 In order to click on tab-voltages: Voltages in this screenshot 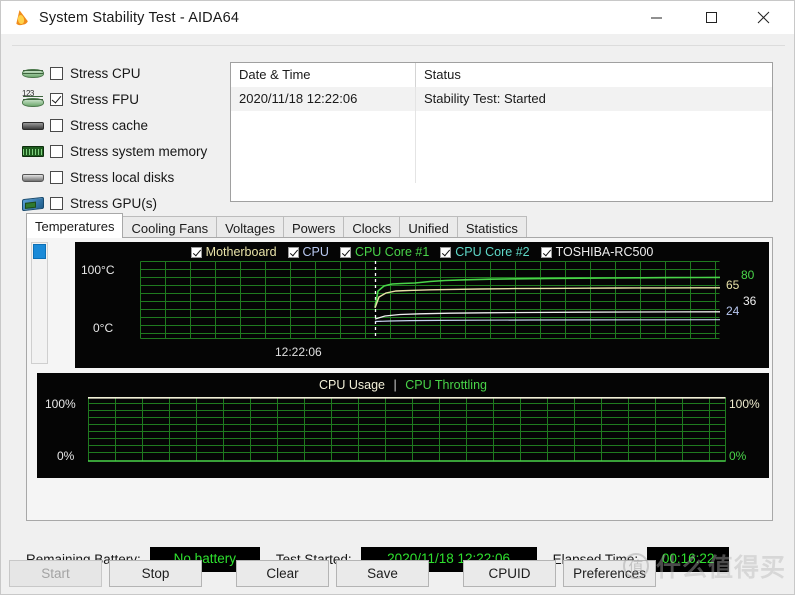, I will do `click(250, 227)`.